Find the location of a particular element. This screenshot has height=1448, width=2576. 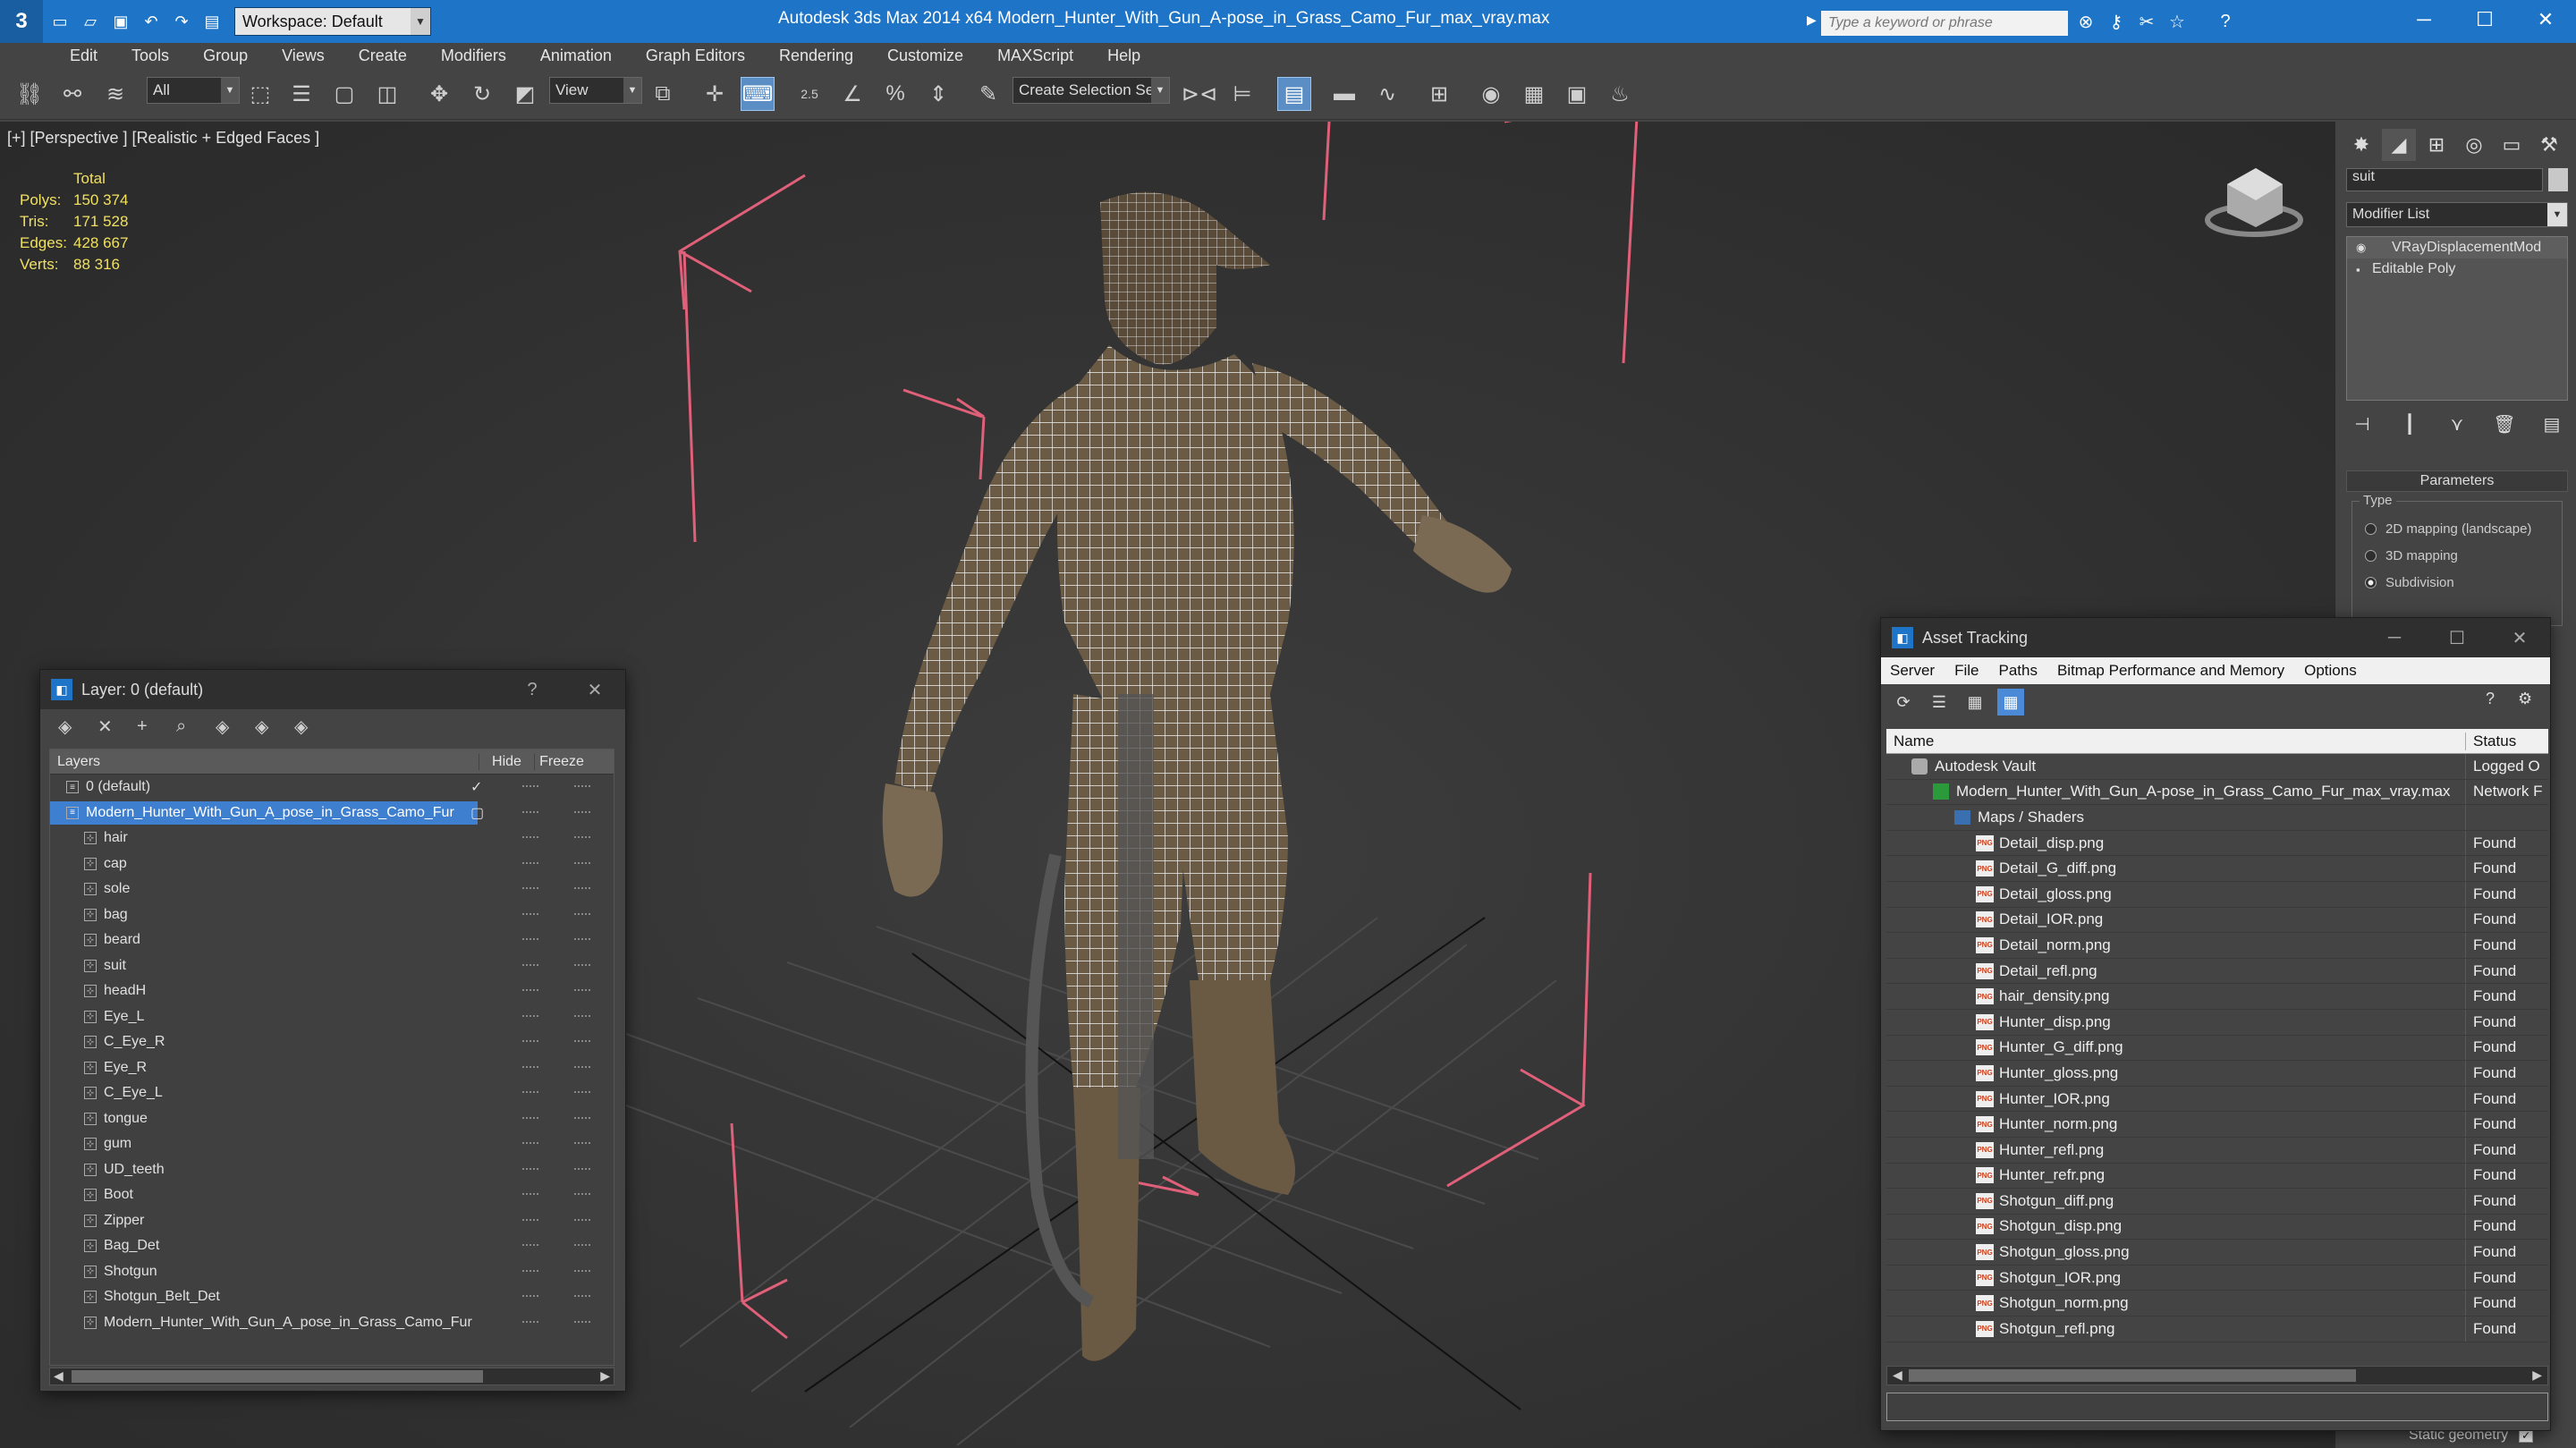

highlight-selected-layer-icon: ◈ is located at coordinates (235, 727).